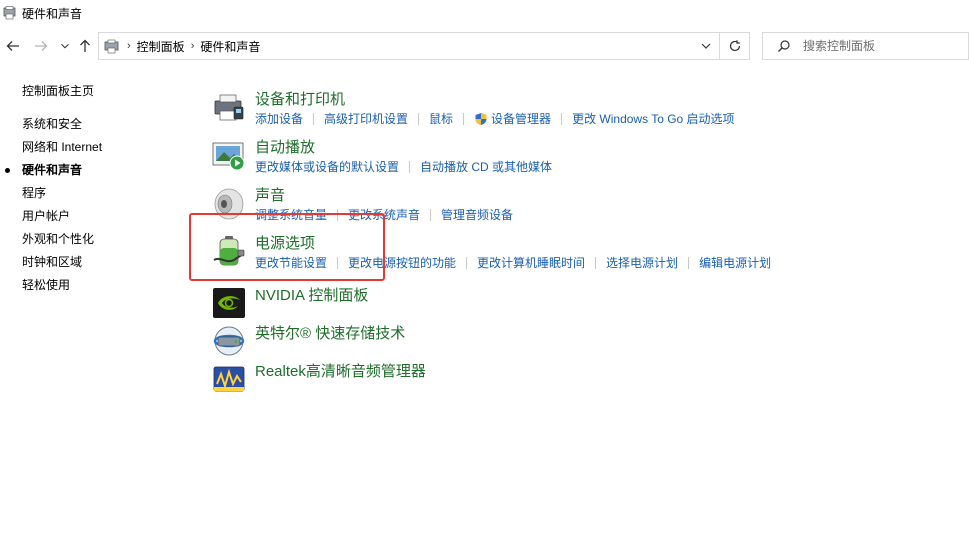  What do you see at coordinates (228, 156) in the screenshot?
I see `autoplay-icon` at bounding box center [228, 156].